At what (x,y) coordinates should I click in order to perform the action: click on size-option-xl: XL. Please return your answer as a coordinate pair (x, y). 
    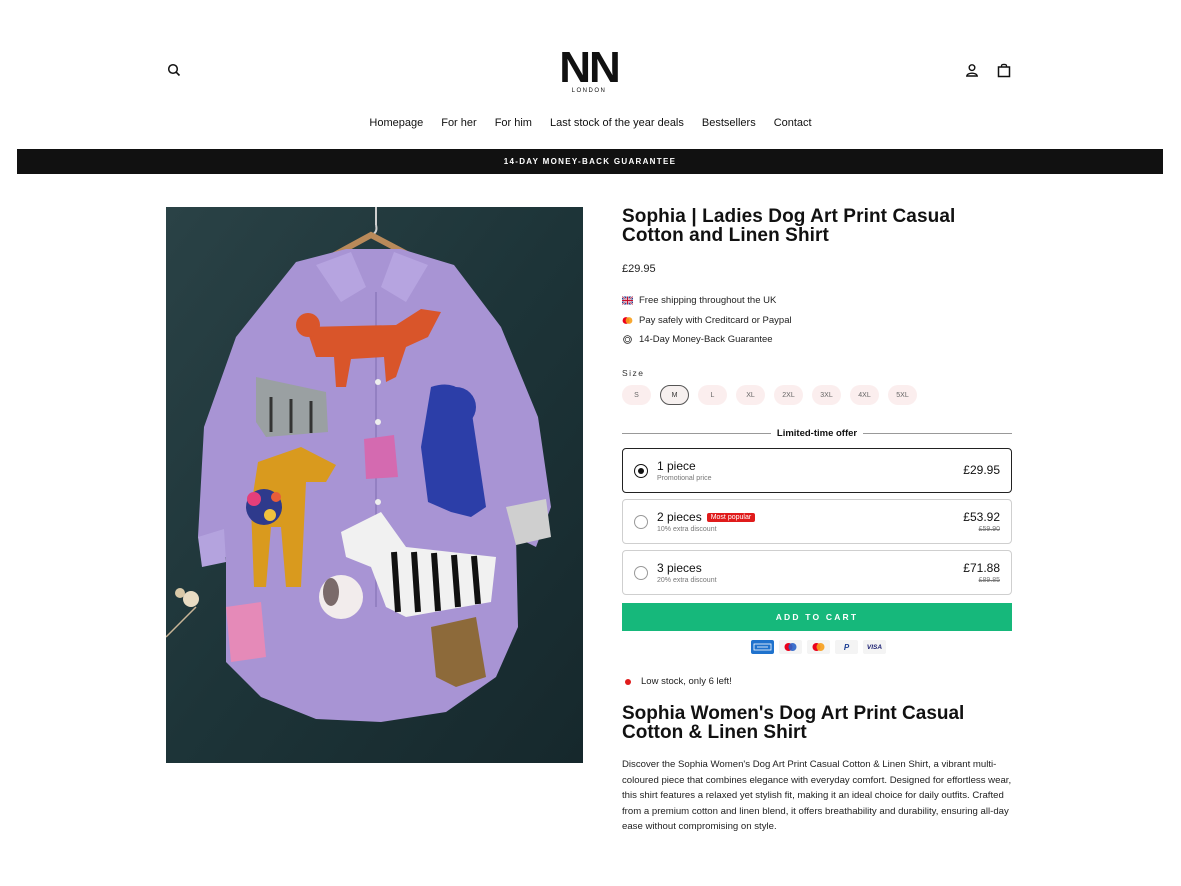
    Looking at the image, I should click on (750, 395).